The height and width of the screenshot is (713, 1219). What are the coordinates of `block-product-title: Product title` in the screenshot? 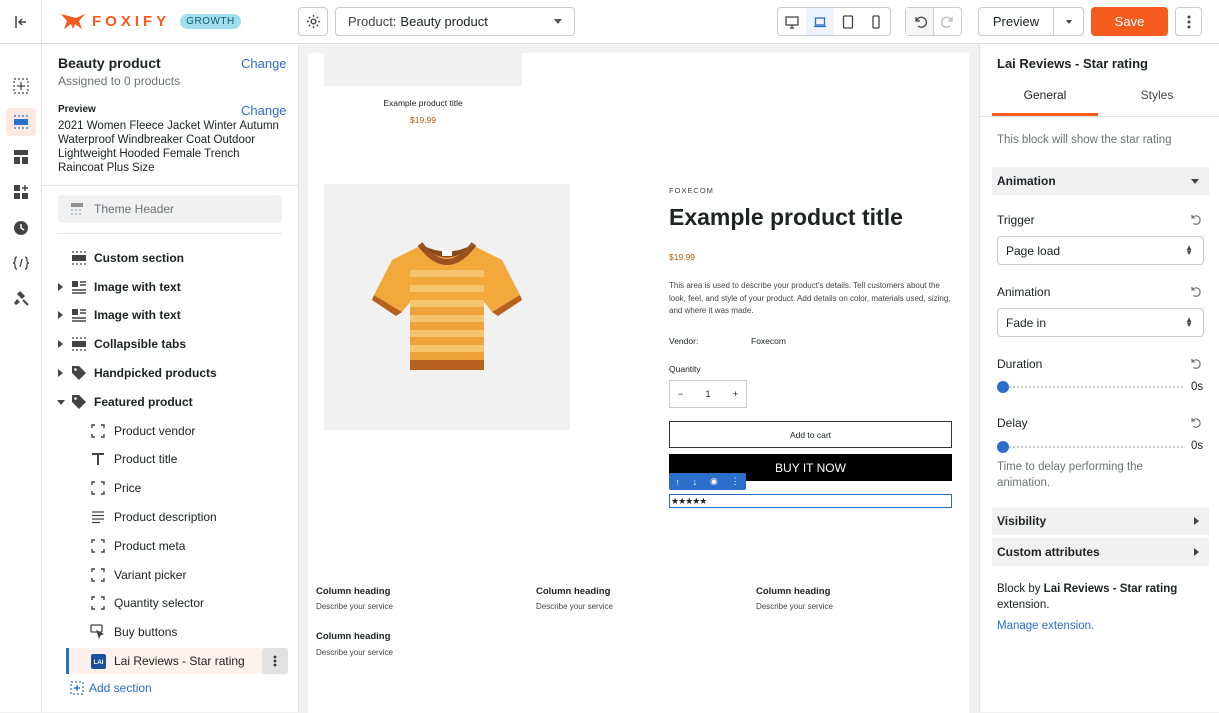 It's located at (170, 459).